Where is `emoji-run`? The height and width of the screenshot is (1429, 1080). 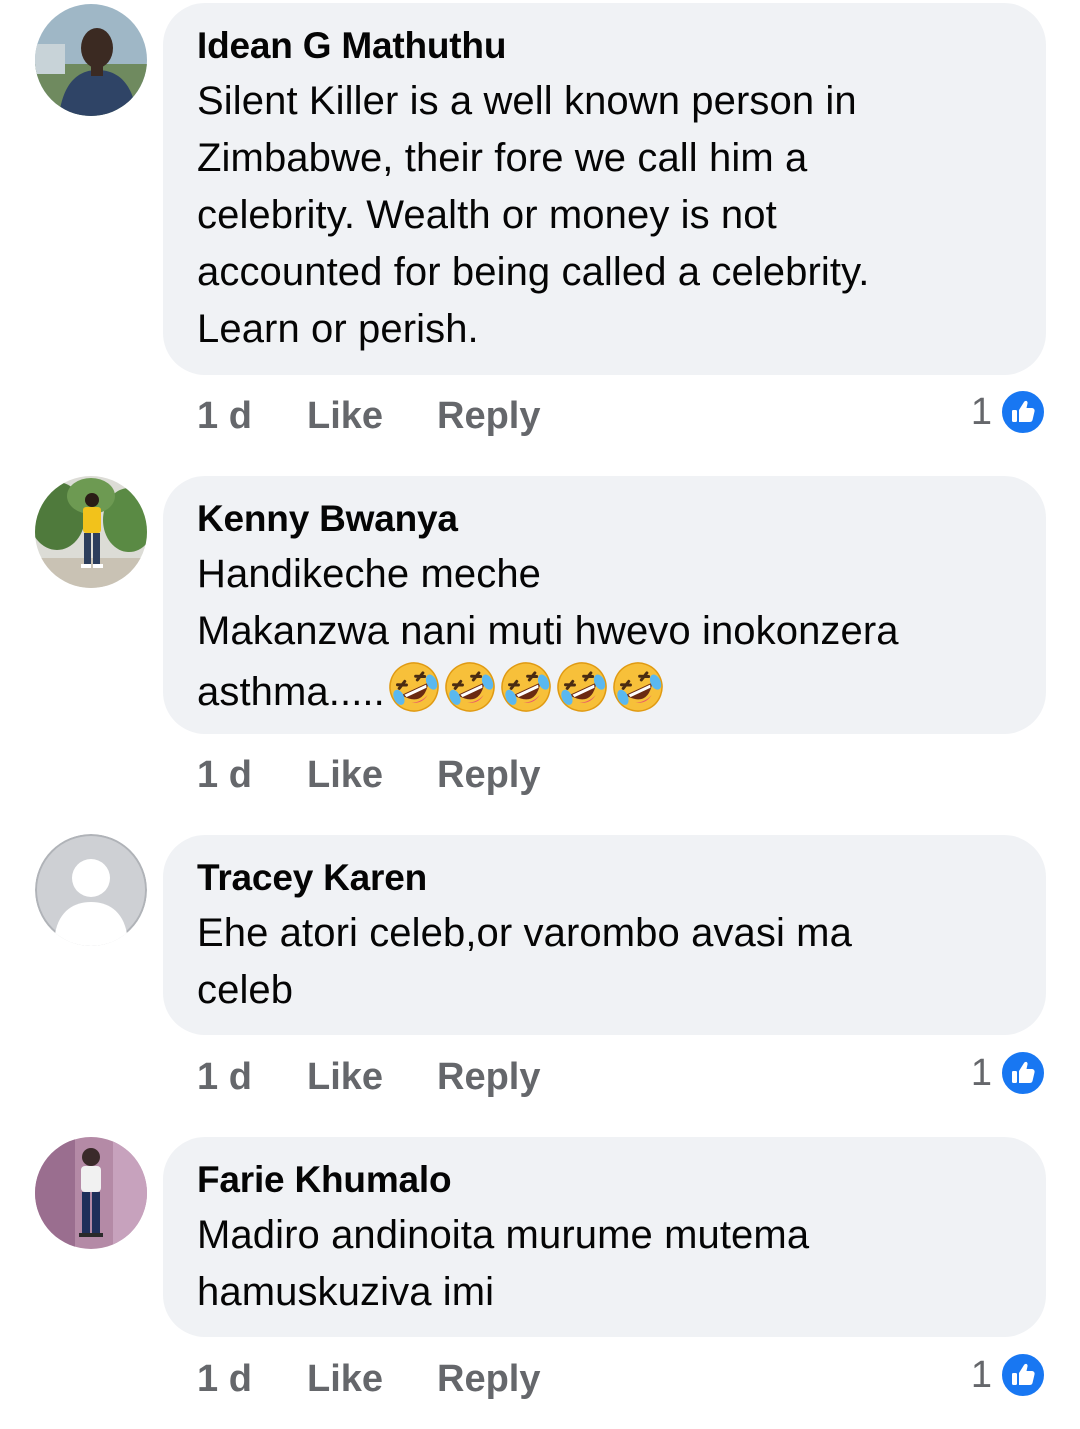
emoji-run is located at coordinates (527, 687).